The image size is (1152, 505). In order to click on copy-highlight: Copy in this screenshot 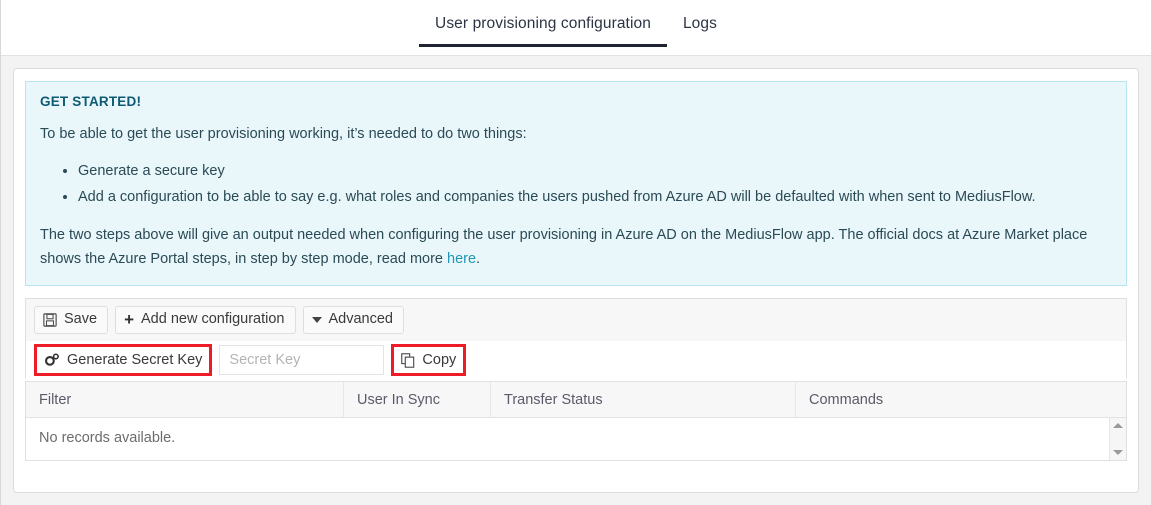, I will do `click(429, 360)`.